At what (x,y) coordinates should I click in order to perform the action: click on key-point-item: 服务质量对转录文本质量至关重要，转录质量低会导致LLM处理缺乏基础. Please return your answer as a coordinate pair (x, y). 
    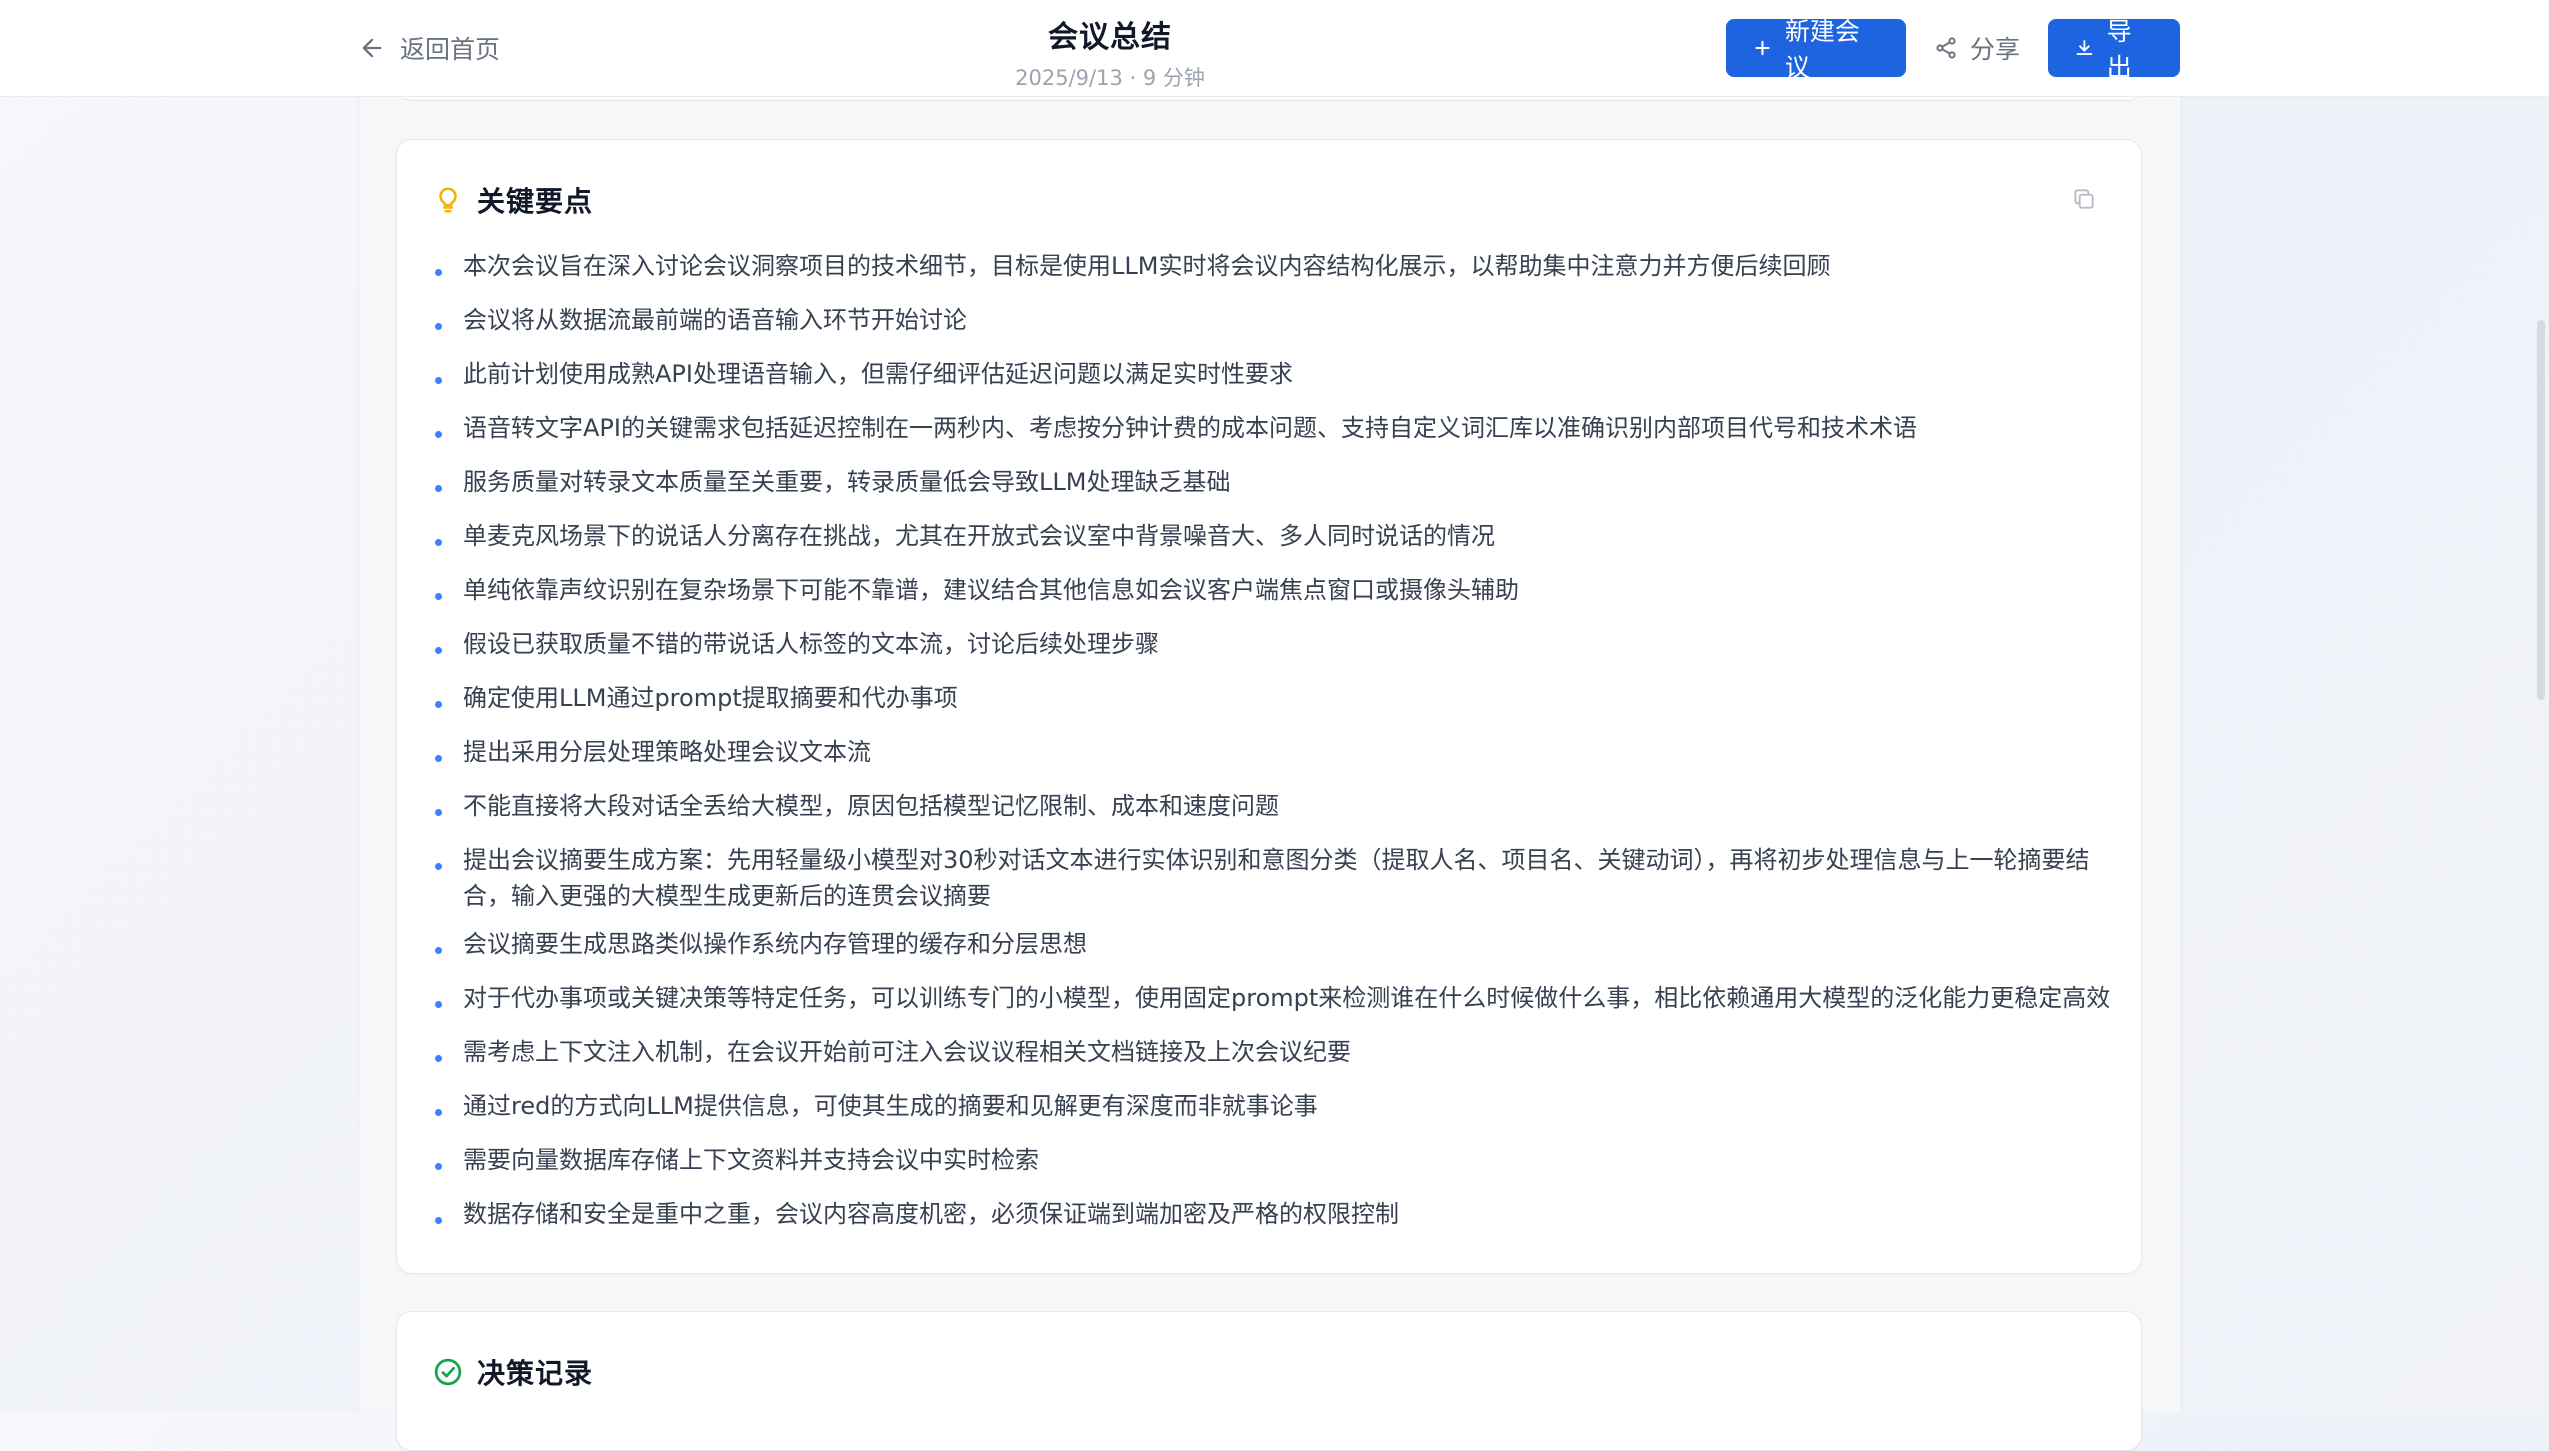
    Looking at the image, I should click on (1273, 482).